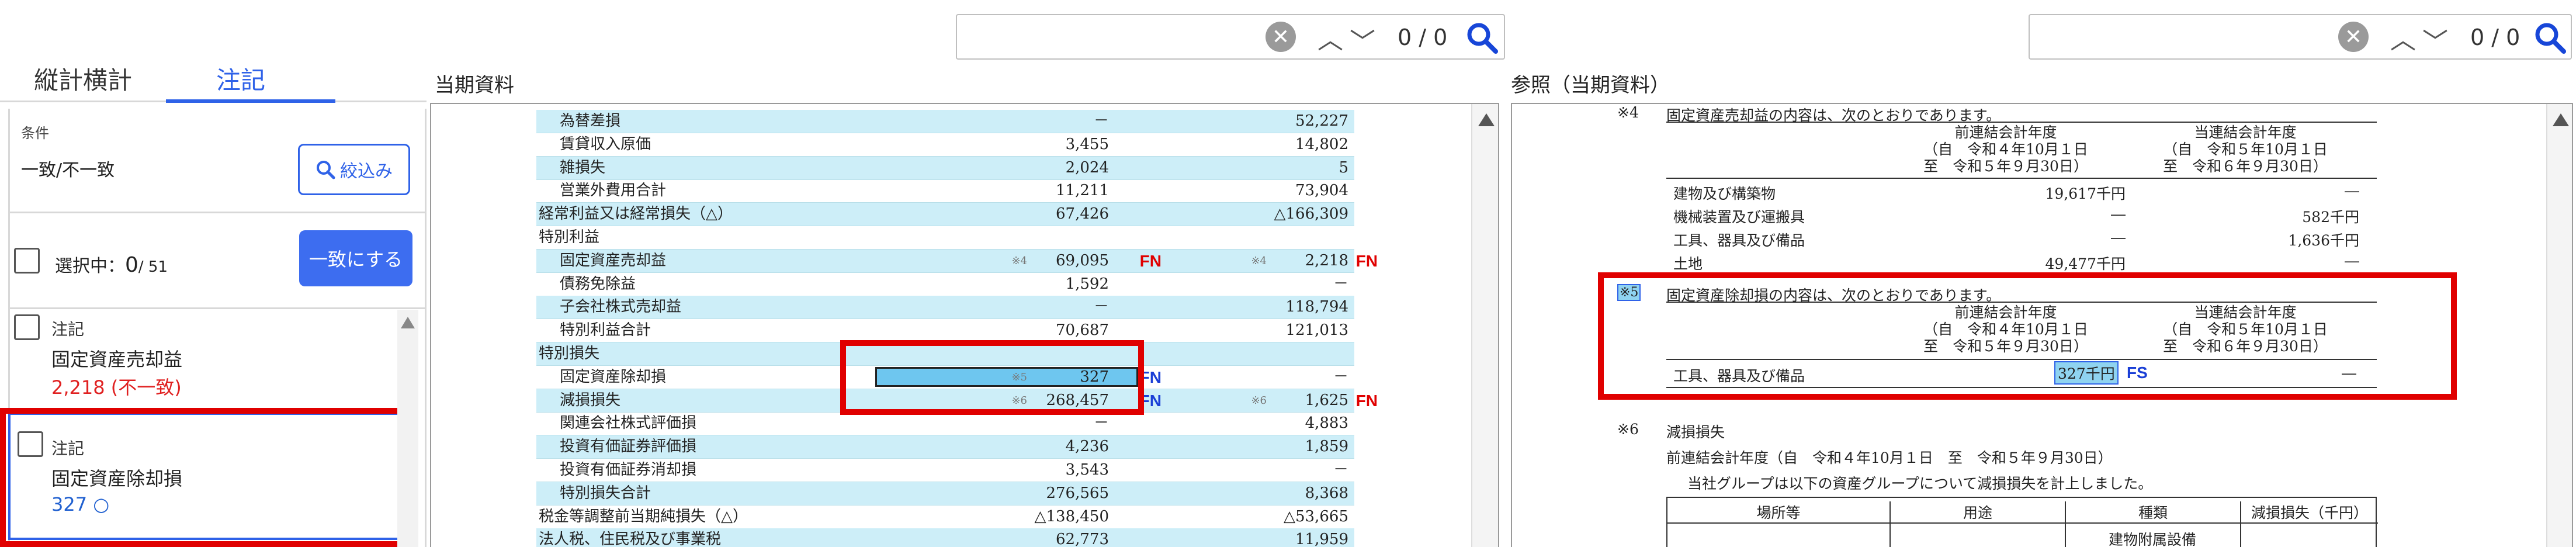 The image size is (2576, 547). Describe the element at coordinates (1322, 539) in the screenshot. I see `row-value-current: 11,959` at that location.